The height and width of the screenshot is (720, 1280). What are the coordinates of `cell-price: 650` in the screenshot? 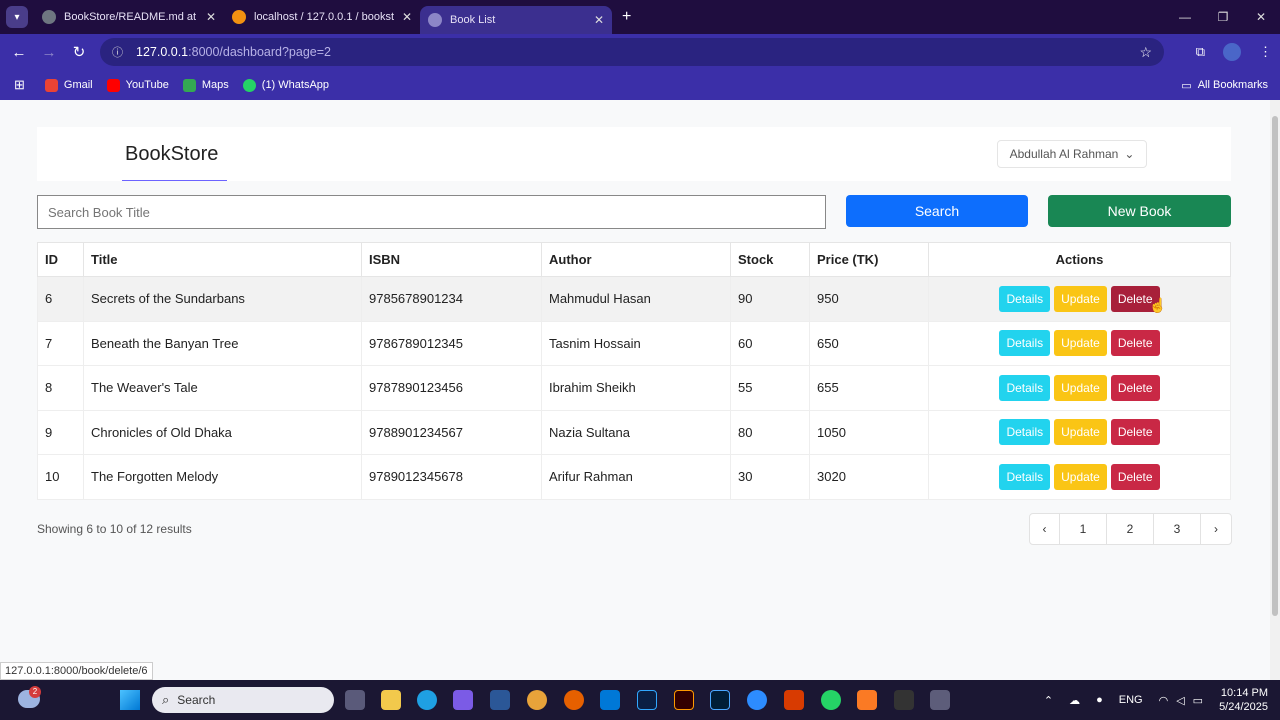 It's located at (869, 343).